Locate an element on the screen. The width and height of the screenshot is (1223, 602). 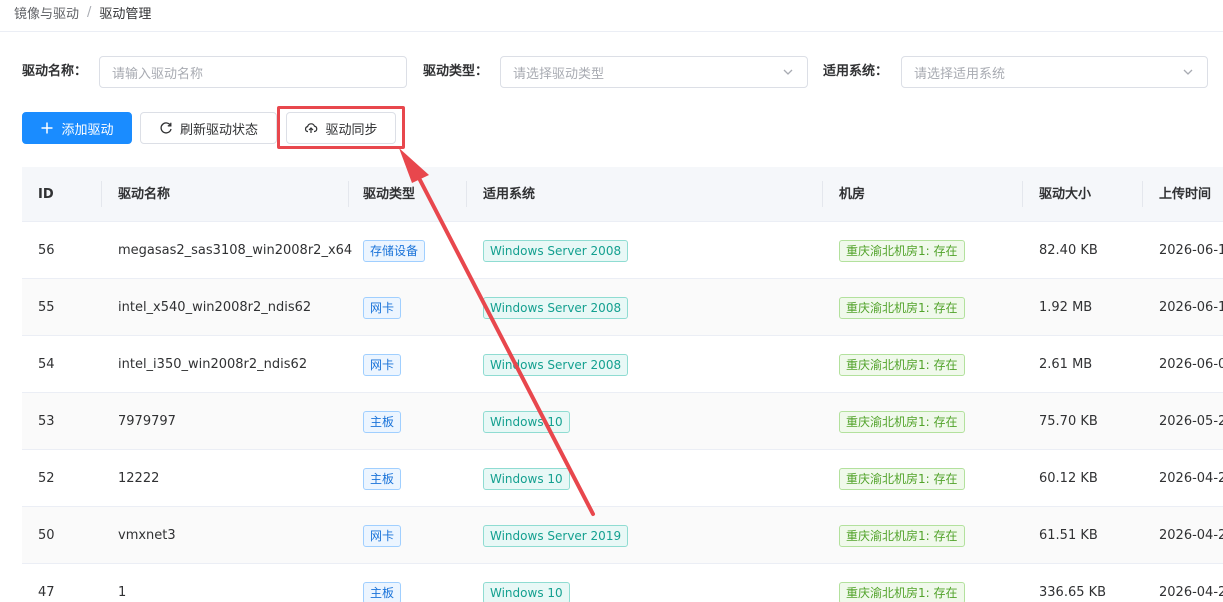
cell-name: intel_i350_win2008r2_ndis62 is located at coordinates (213, 364).